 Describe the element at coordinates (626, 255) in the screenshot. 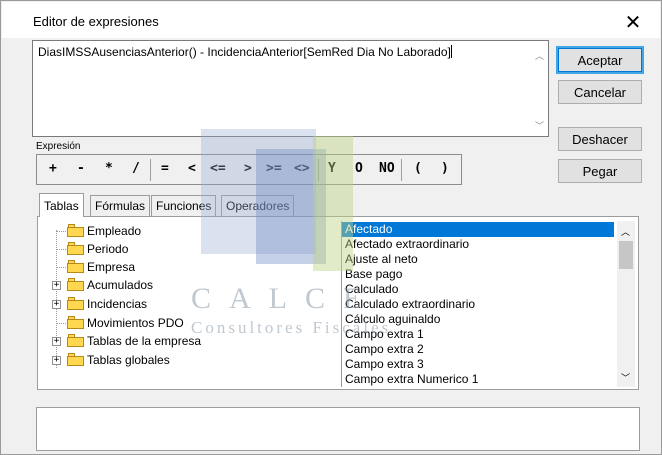

I see `scrollbar-thumb` at that location.